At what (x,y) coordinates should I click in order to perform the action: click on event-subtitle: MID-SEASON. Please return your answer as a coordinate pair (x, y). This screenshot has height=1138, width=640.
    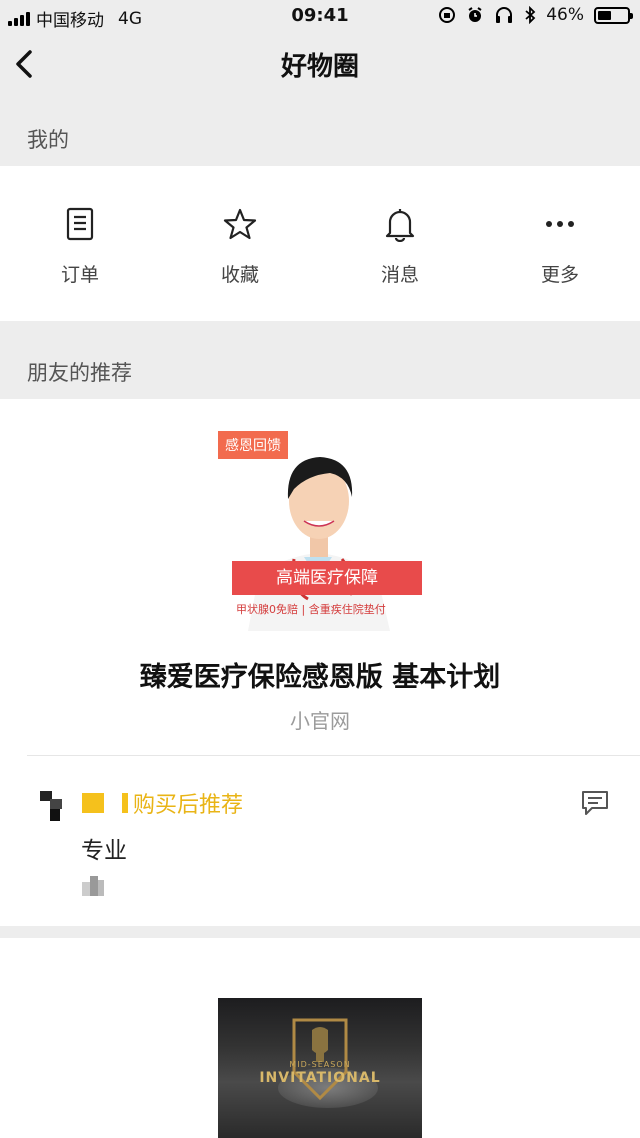
    Looking at the image, I should click on (320, 1064).